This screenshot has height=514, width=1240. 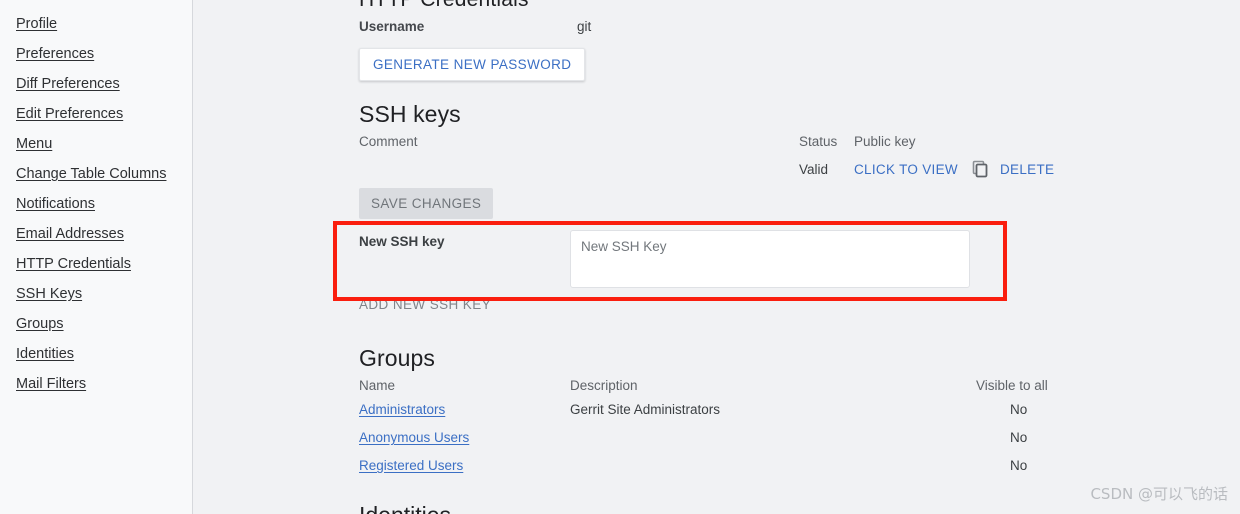 What do you see at coordinates (402, 241) in the screenshot?
I see `new-ssh-key-label: New SSH key` at bounding box center [402, 241].